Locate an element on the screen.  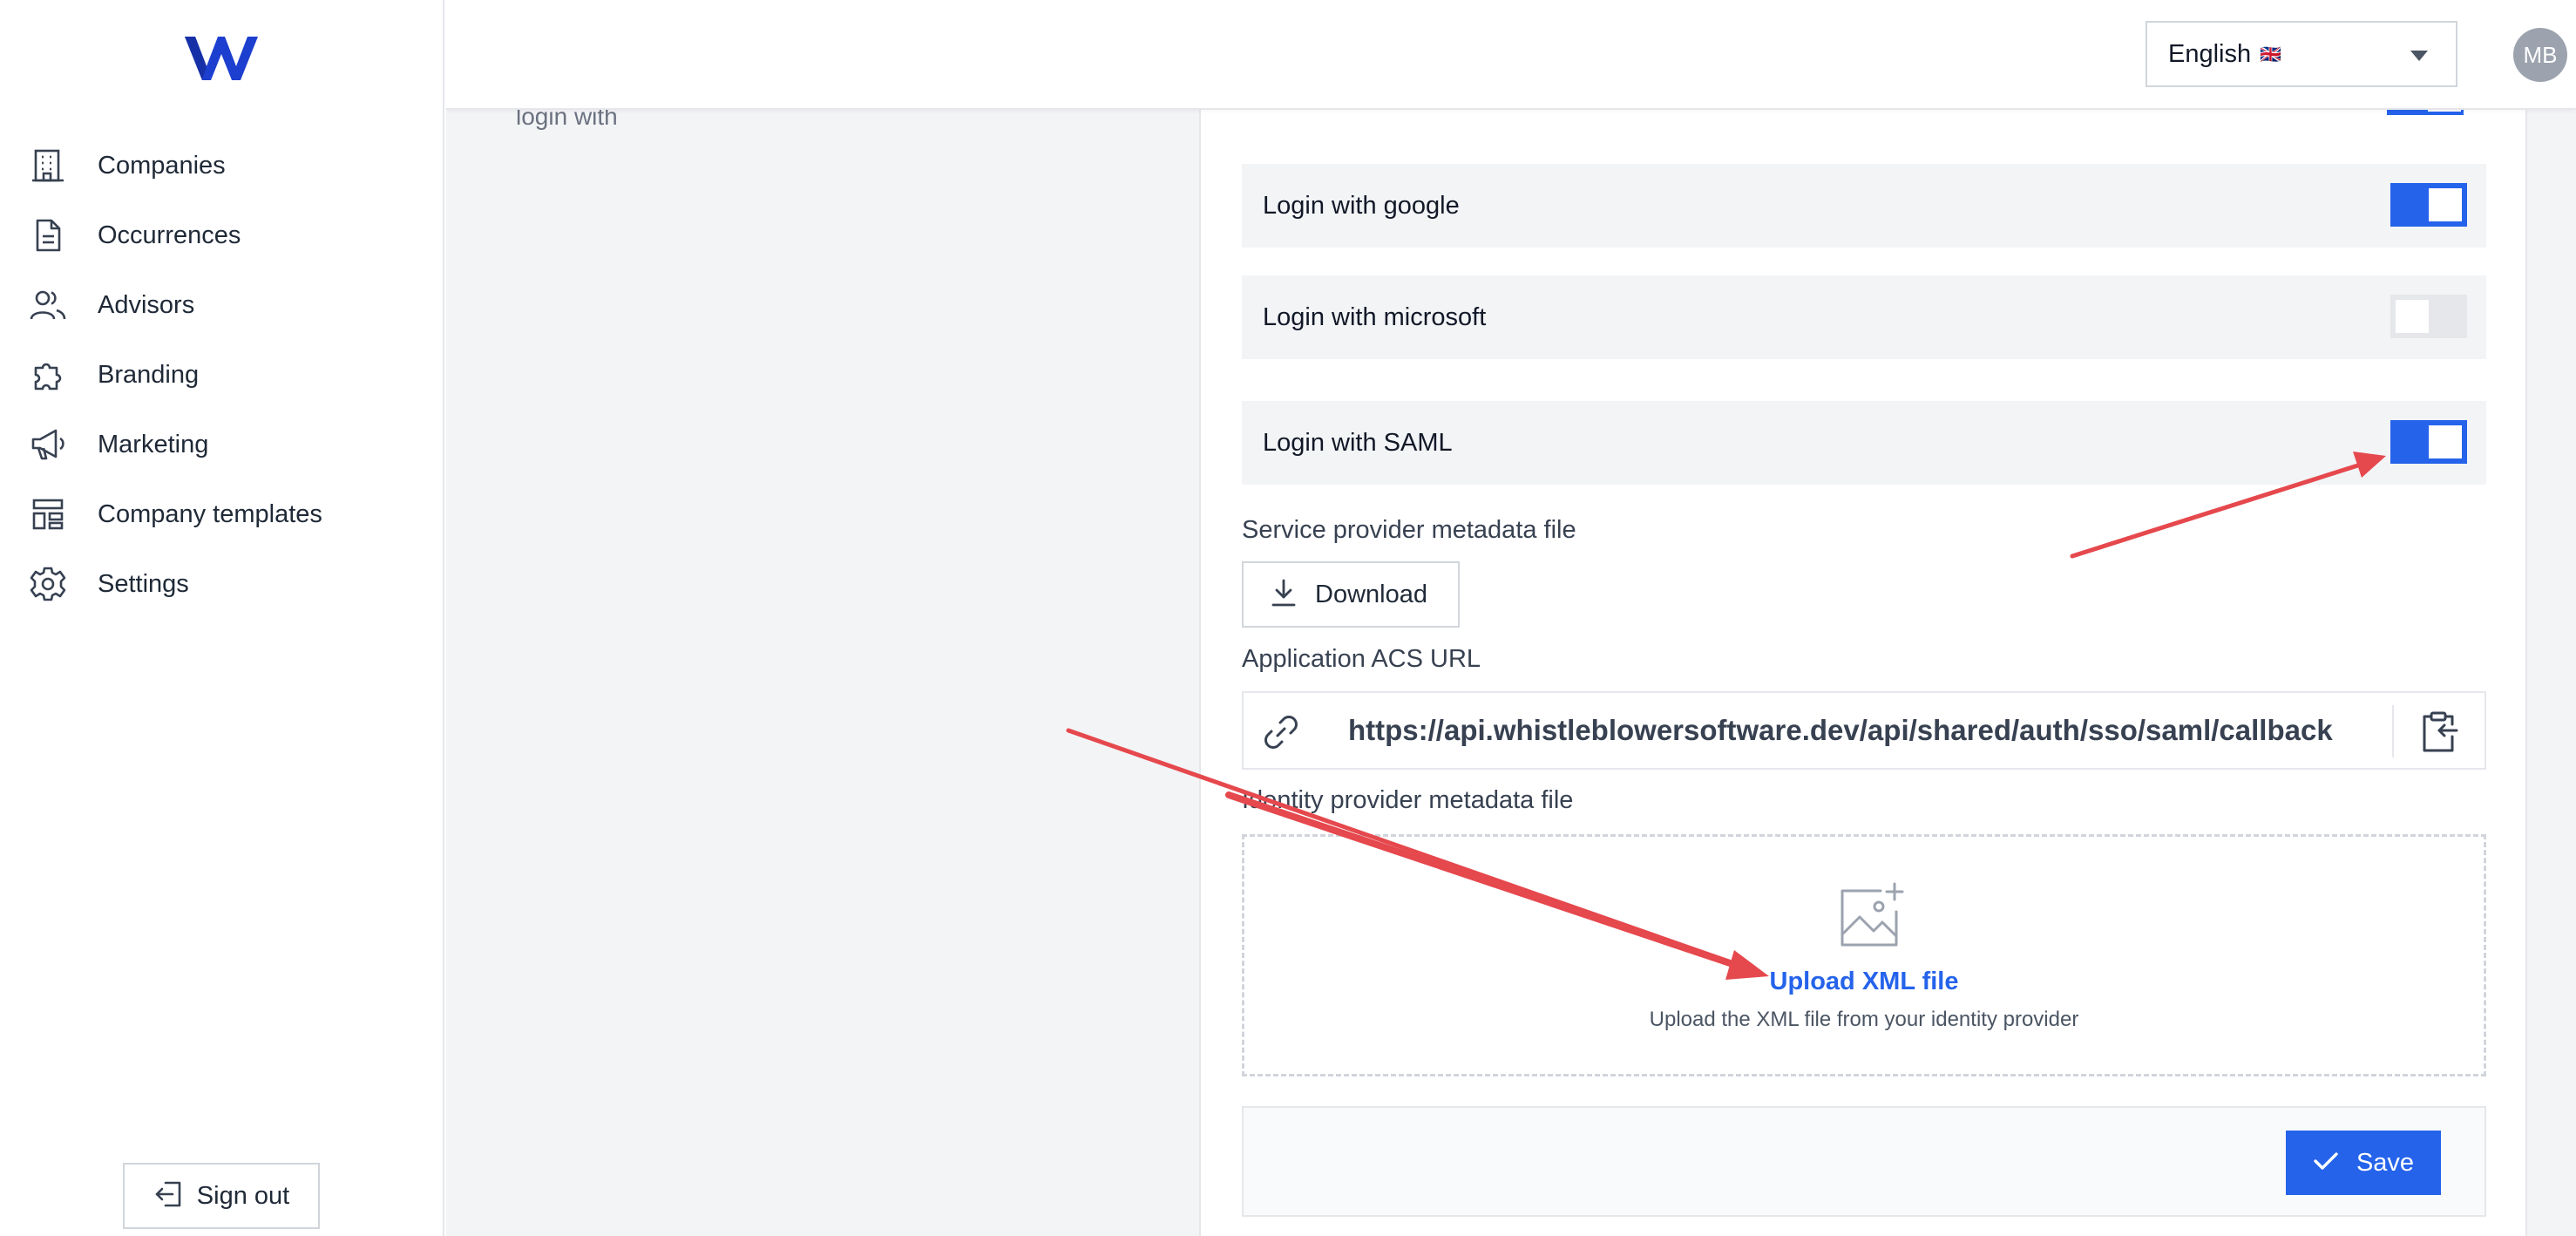
sign-out-button: Sign out is located at coordinates (222, 1196).